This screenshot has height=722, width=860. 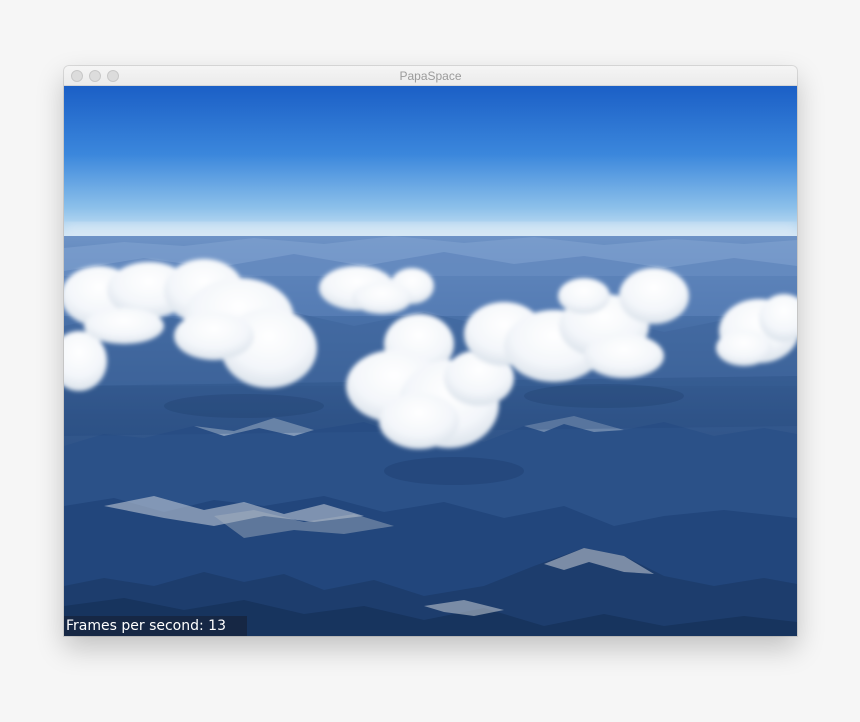 I want to click on title-bar: PapaSpace, so click(x=430, y=76).